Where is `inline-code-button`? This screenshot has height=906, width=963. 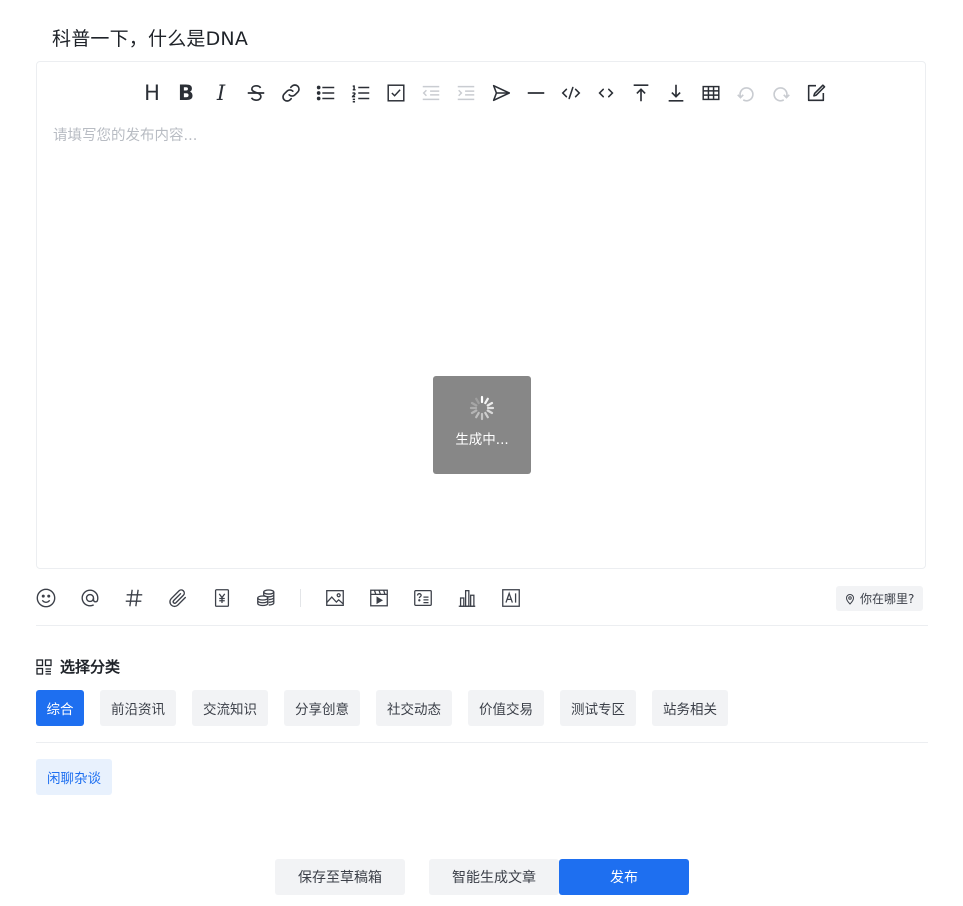
inline-code-button is located at coordinates (571, 93).